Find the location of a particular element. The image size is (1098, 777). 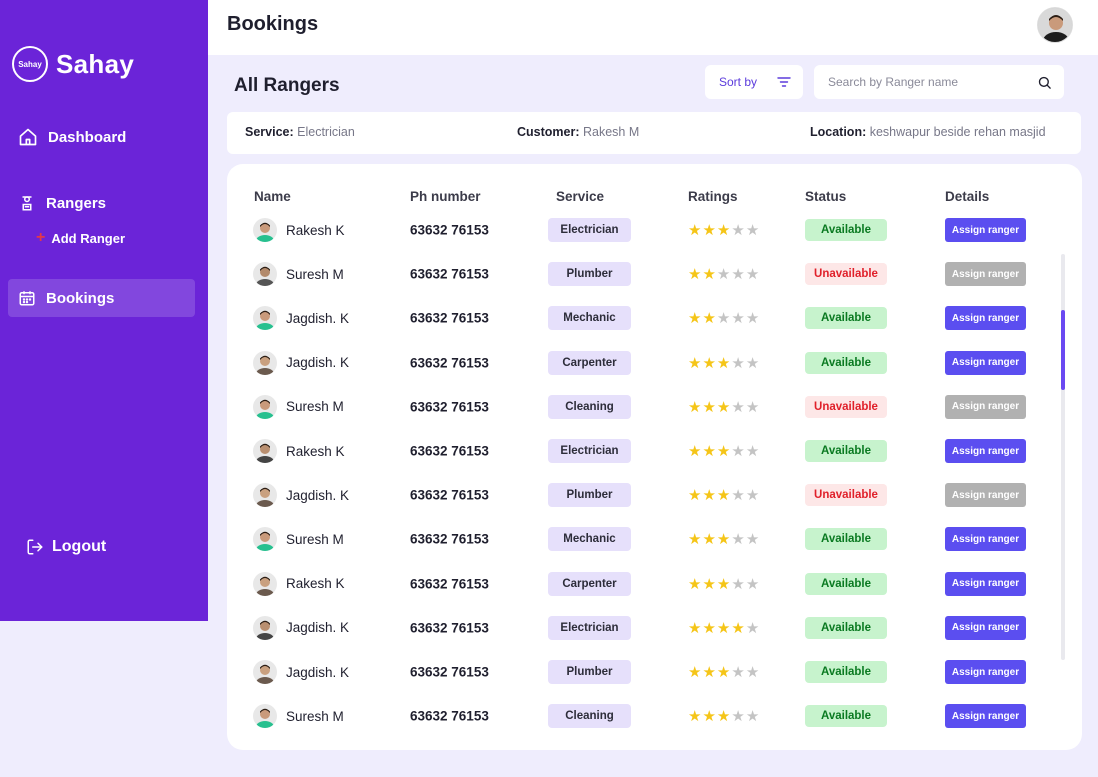

sidebar-item-bookings: Bookings is located at coordinates (101, 298).